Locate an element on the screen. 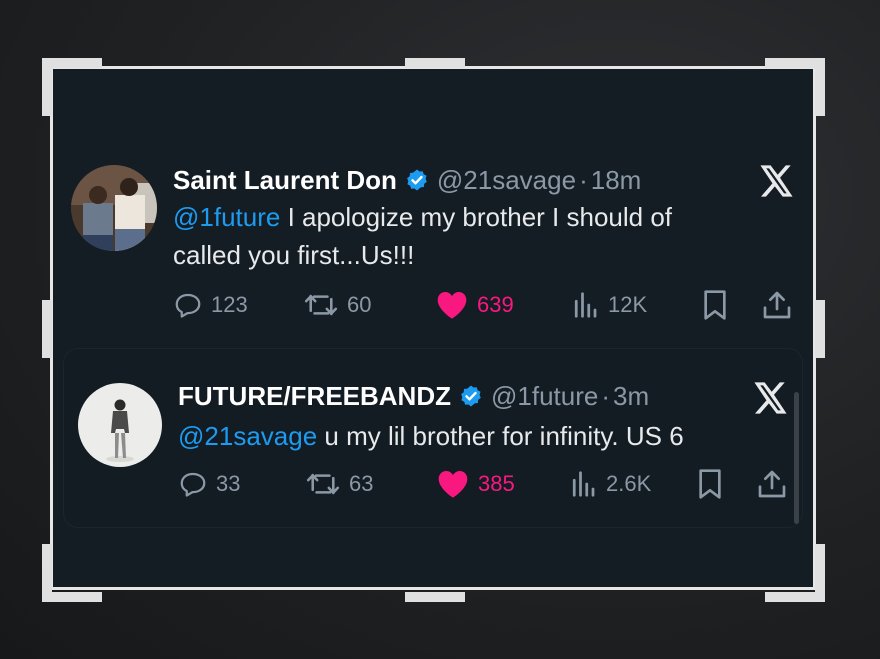 This screenshot has width=880, height=659. views-button: 12K is located at coordinates (608, 305).